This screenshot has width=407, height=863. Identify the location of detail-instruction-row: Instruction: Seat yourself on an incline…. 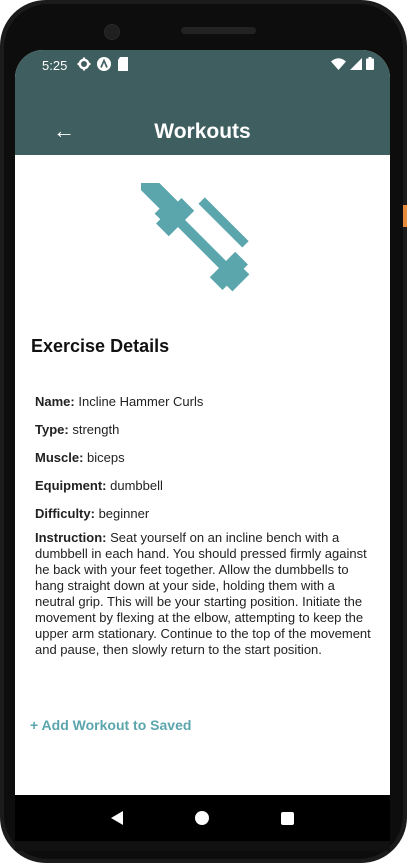
(204, 594).